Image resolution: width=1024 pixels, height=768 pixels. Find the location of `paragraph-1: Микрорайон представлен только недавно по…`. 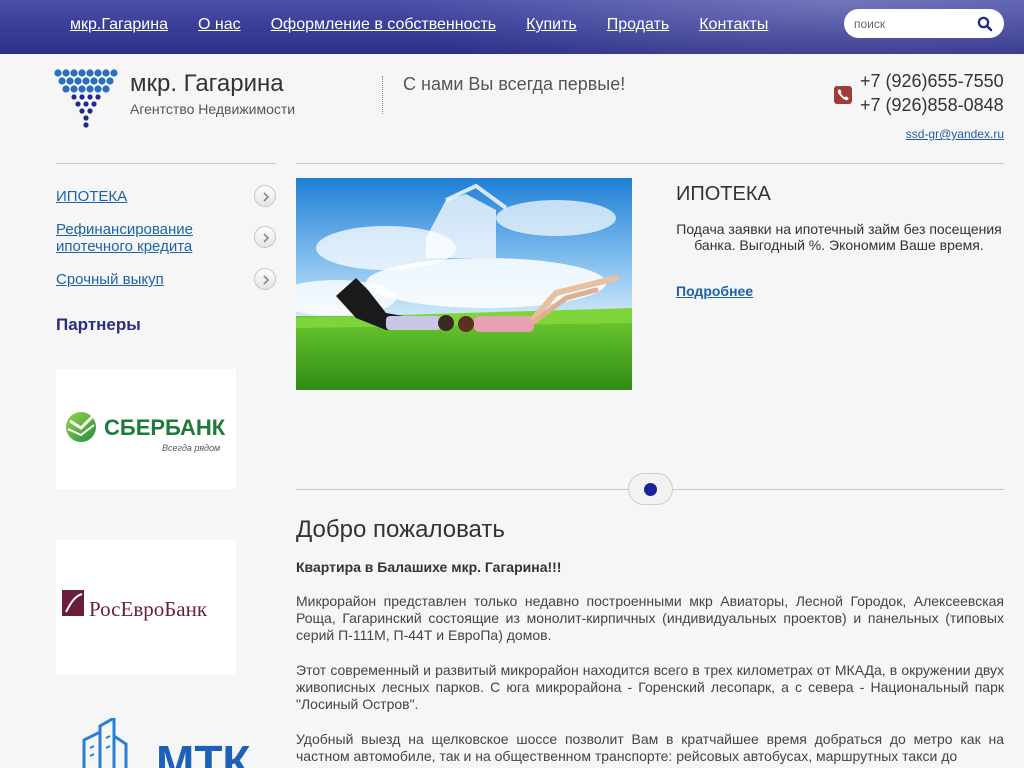

paragraph-1: Микрорайон представлен только недавно по… is located at coordinates (650, 618).